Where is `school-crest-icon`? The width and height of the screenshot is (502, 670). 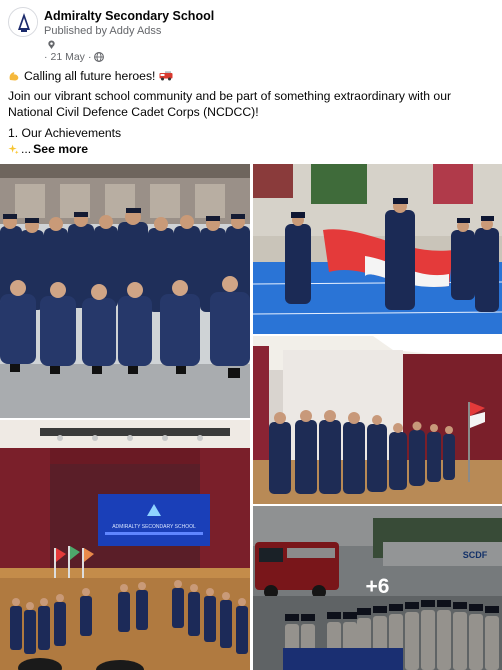
school-crest-icon is located at coordinates (23, 22).